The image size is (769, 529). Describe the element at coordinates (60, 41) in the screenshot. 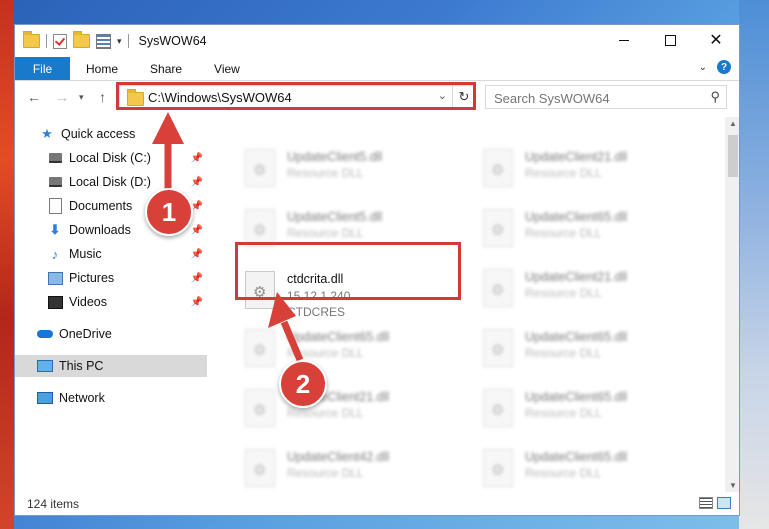

I see `properties-check-icon` at that location.